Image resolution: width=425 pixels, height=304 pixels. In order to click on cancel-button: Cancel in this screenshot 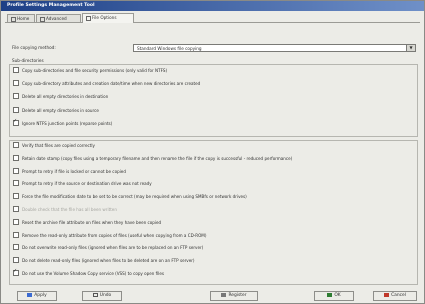, I will do `click(395, 296)`.